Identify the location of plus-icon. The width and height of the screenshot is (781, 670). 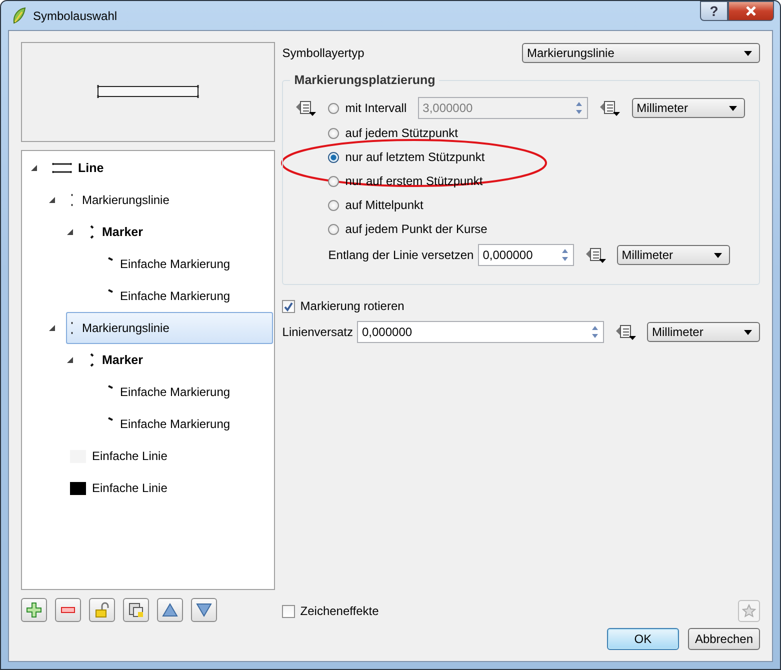
(34, 610).